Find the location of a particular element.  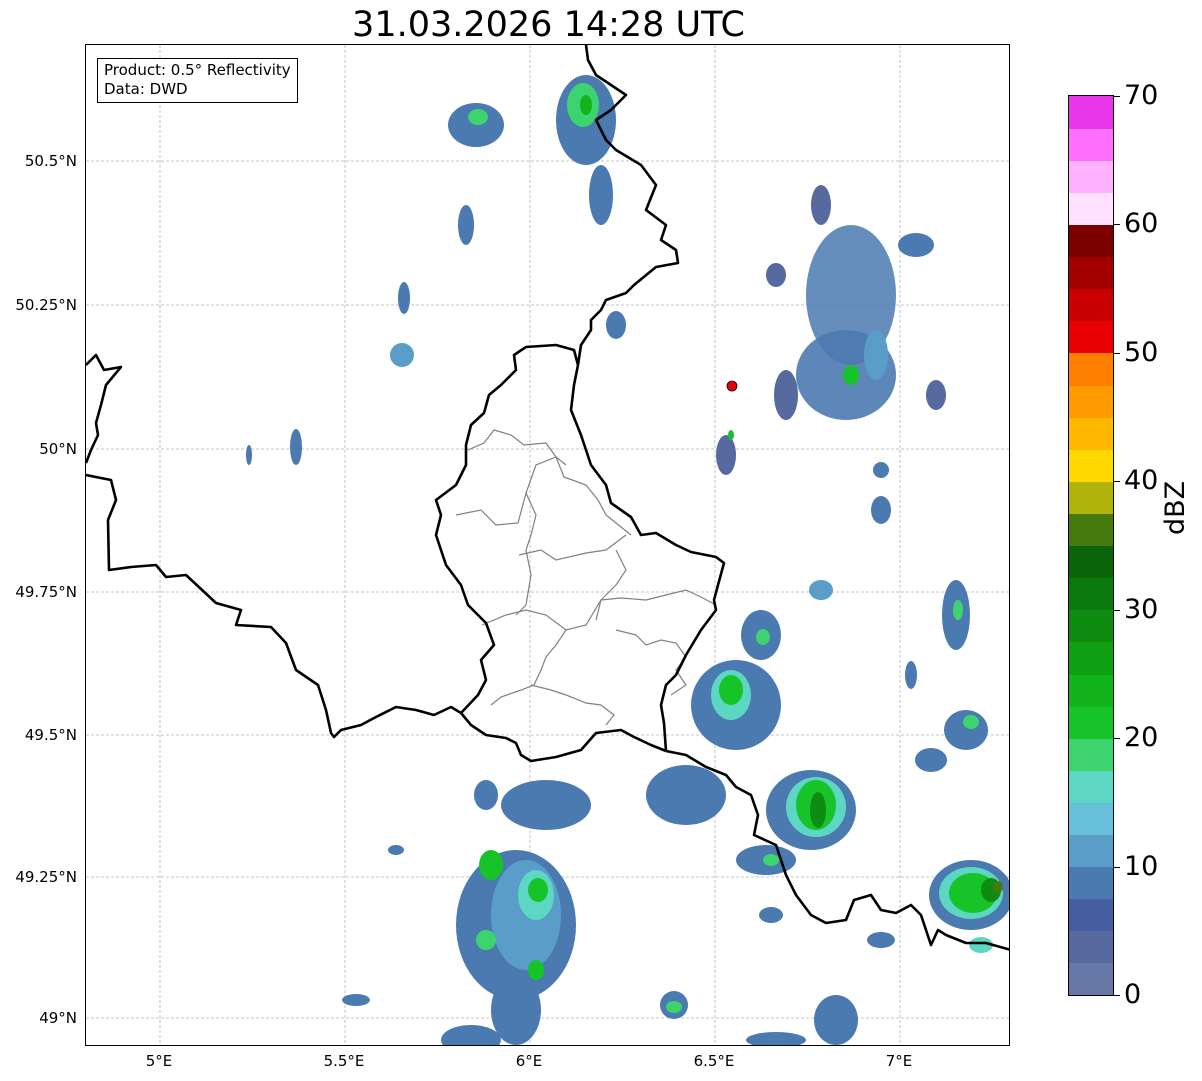

lon-label: 6°E is located at coordinates (529, 1061).